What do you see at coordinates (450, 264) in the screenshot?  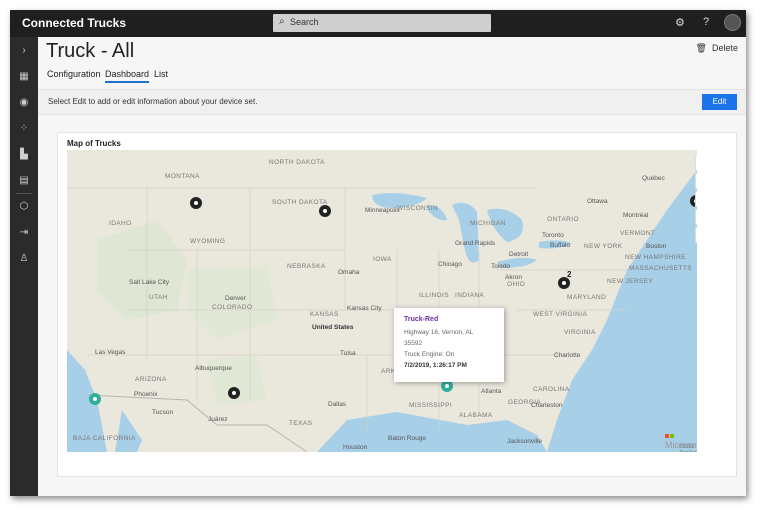 I see `label-chicago: Chicago` at bounding box center [450, 264].